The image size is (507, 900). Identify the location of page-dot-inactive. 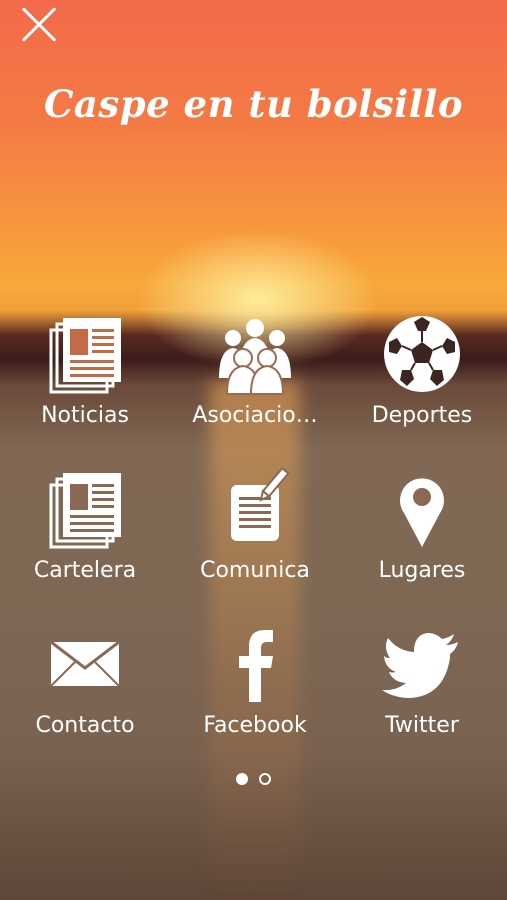
(265, 779).